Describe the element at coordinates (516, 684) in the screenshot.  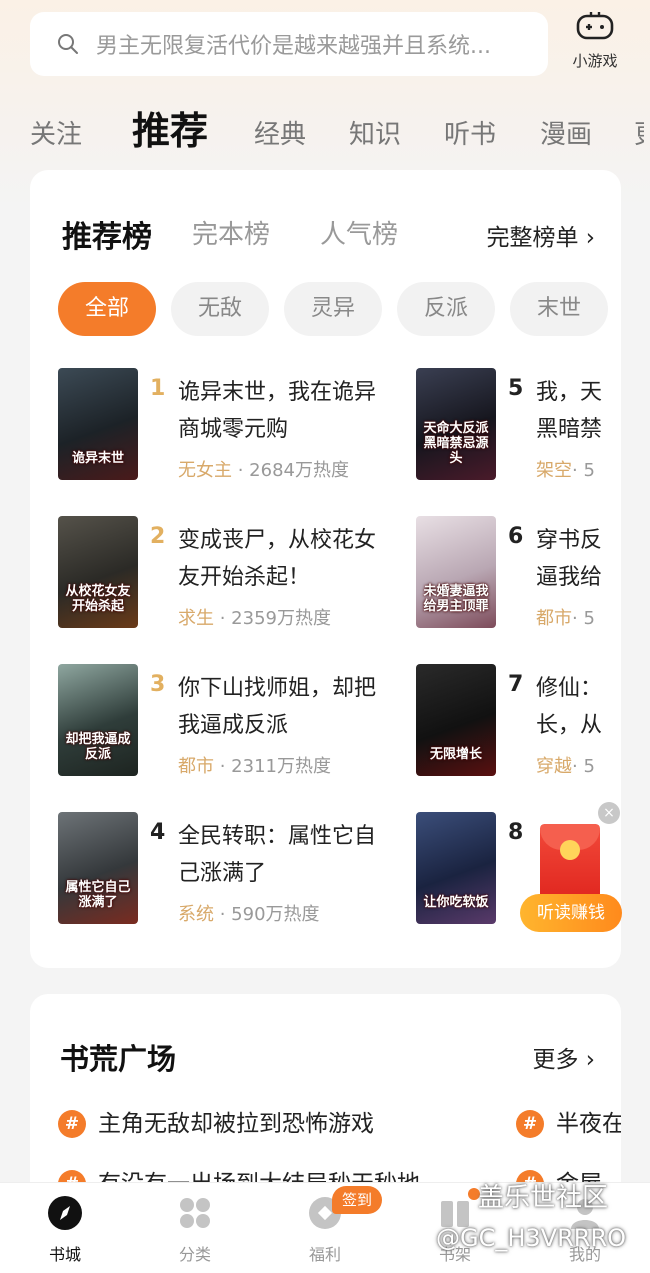
I see `rank-number: 7` at that location.